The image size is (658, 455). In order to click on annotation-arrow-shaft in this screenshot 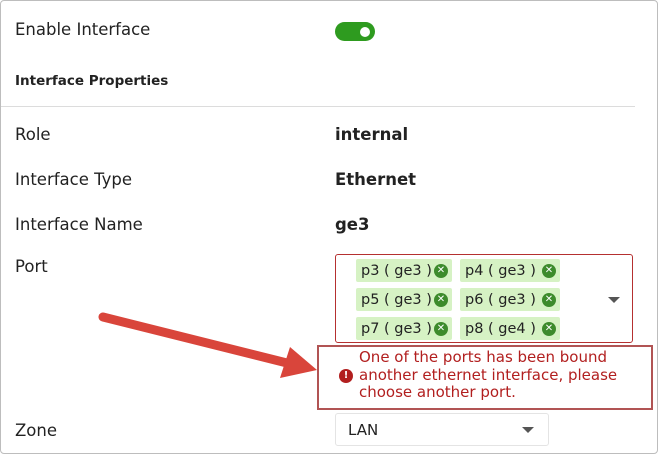, I will do `click(197, 340)`.